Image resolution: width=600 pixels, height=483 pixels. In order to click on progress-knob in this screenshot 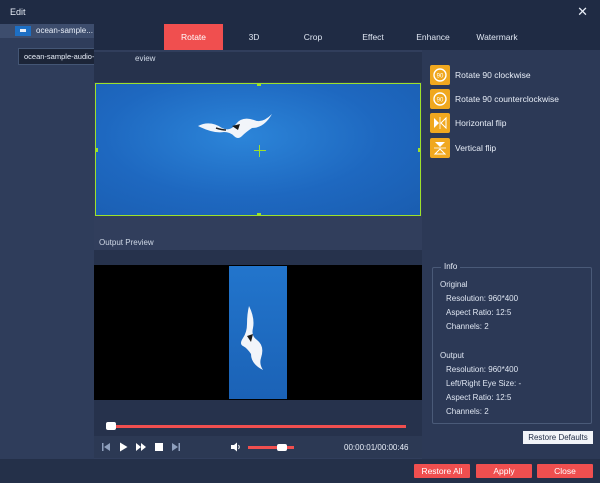, I will do `click(111, 426)`.